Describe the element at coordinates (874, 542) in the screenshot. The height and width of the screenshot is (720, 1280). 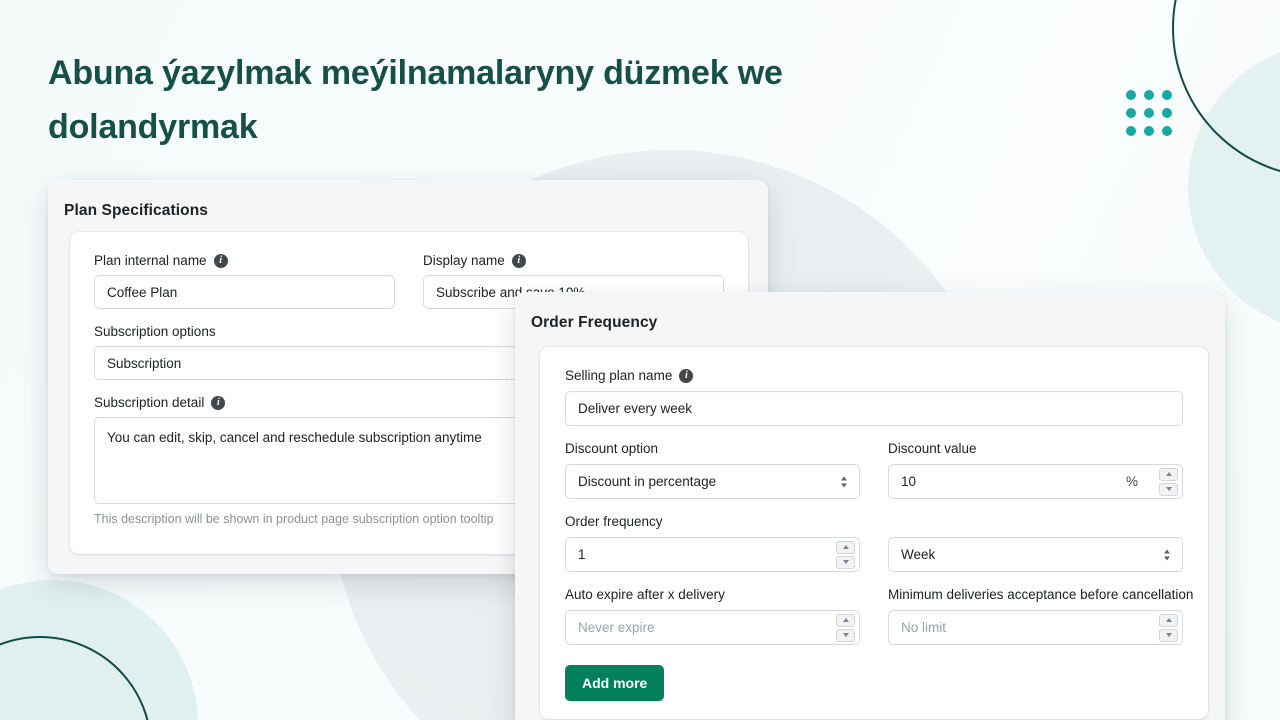
I see `order-frequency-row: Order frequency 1 Week` at that location.